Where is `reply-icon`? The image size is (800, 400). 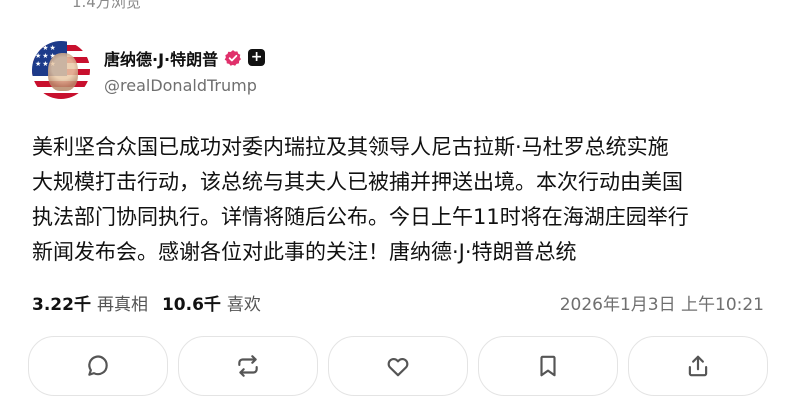 reply-icon is located at coordinates (98, 365).